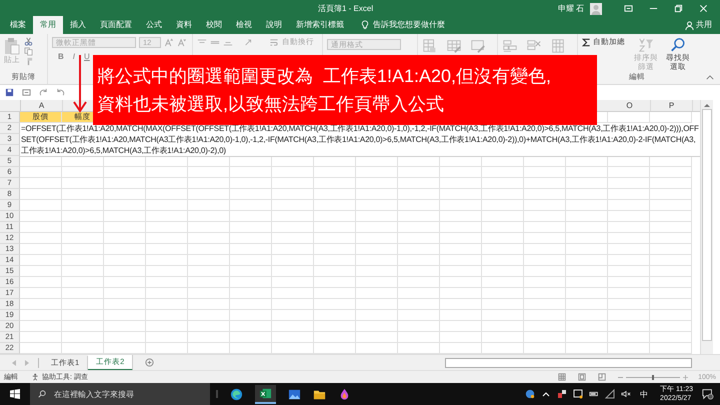  What do you see at coordinates (562, 394) in the screenshot?
I see `app-tray-icon` at bounding box center [562, 394].